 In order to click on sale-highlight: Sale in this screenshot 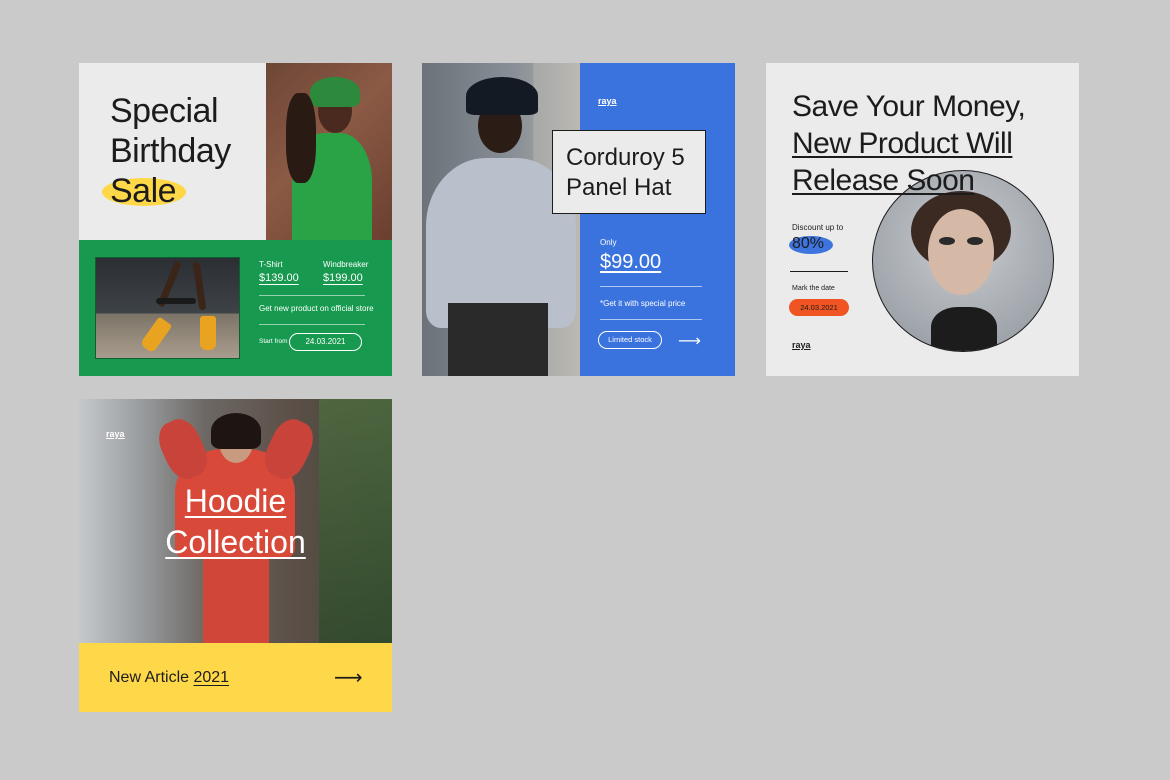, I will do `click(144, 191)`.